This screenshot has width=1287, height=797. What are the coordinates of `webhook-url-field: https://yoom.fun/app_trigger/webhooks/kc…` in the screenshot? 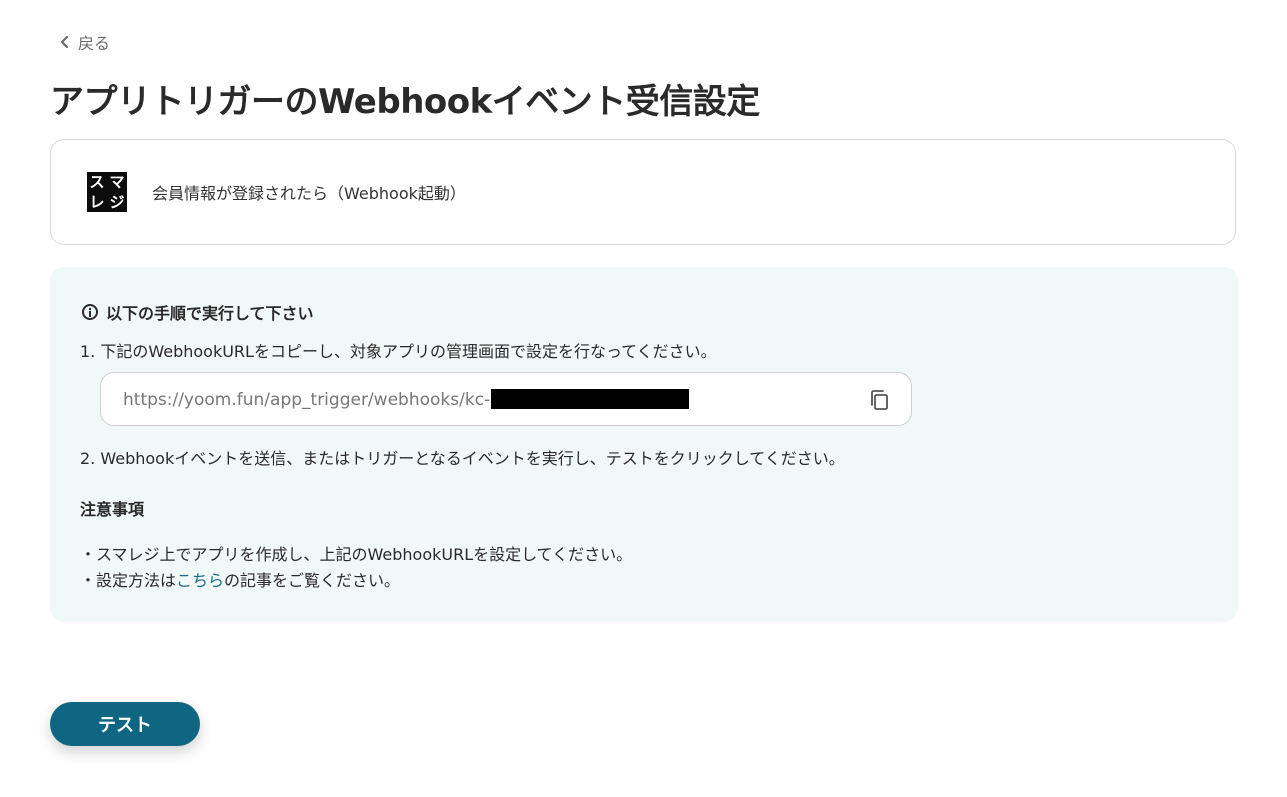 It's located at (506, 399).